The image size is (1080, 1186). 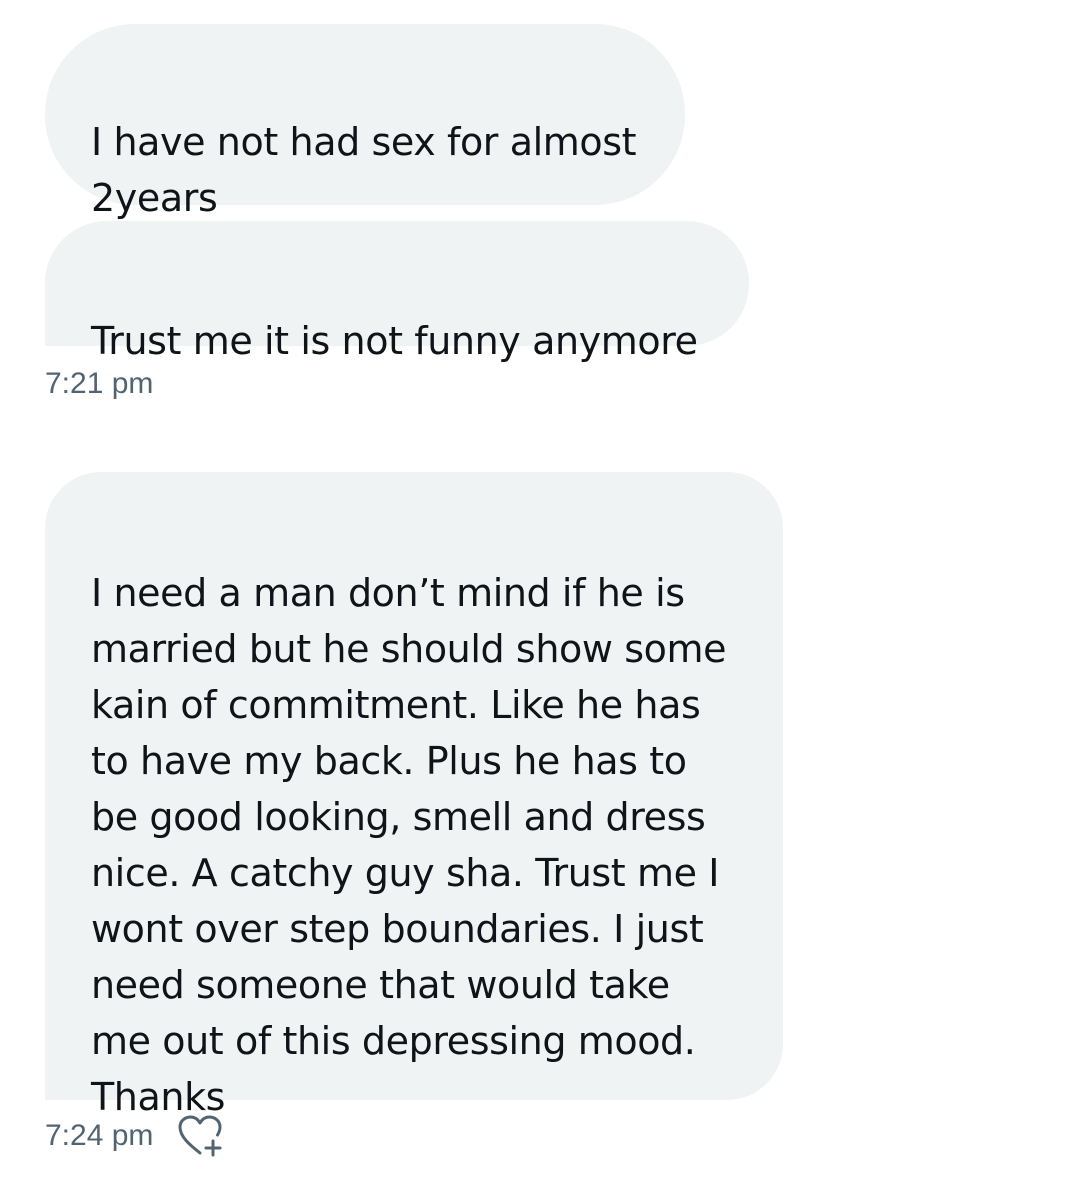 I want to click on message-text: Trust me it is not funny anymore, so click(x=394, y=341).